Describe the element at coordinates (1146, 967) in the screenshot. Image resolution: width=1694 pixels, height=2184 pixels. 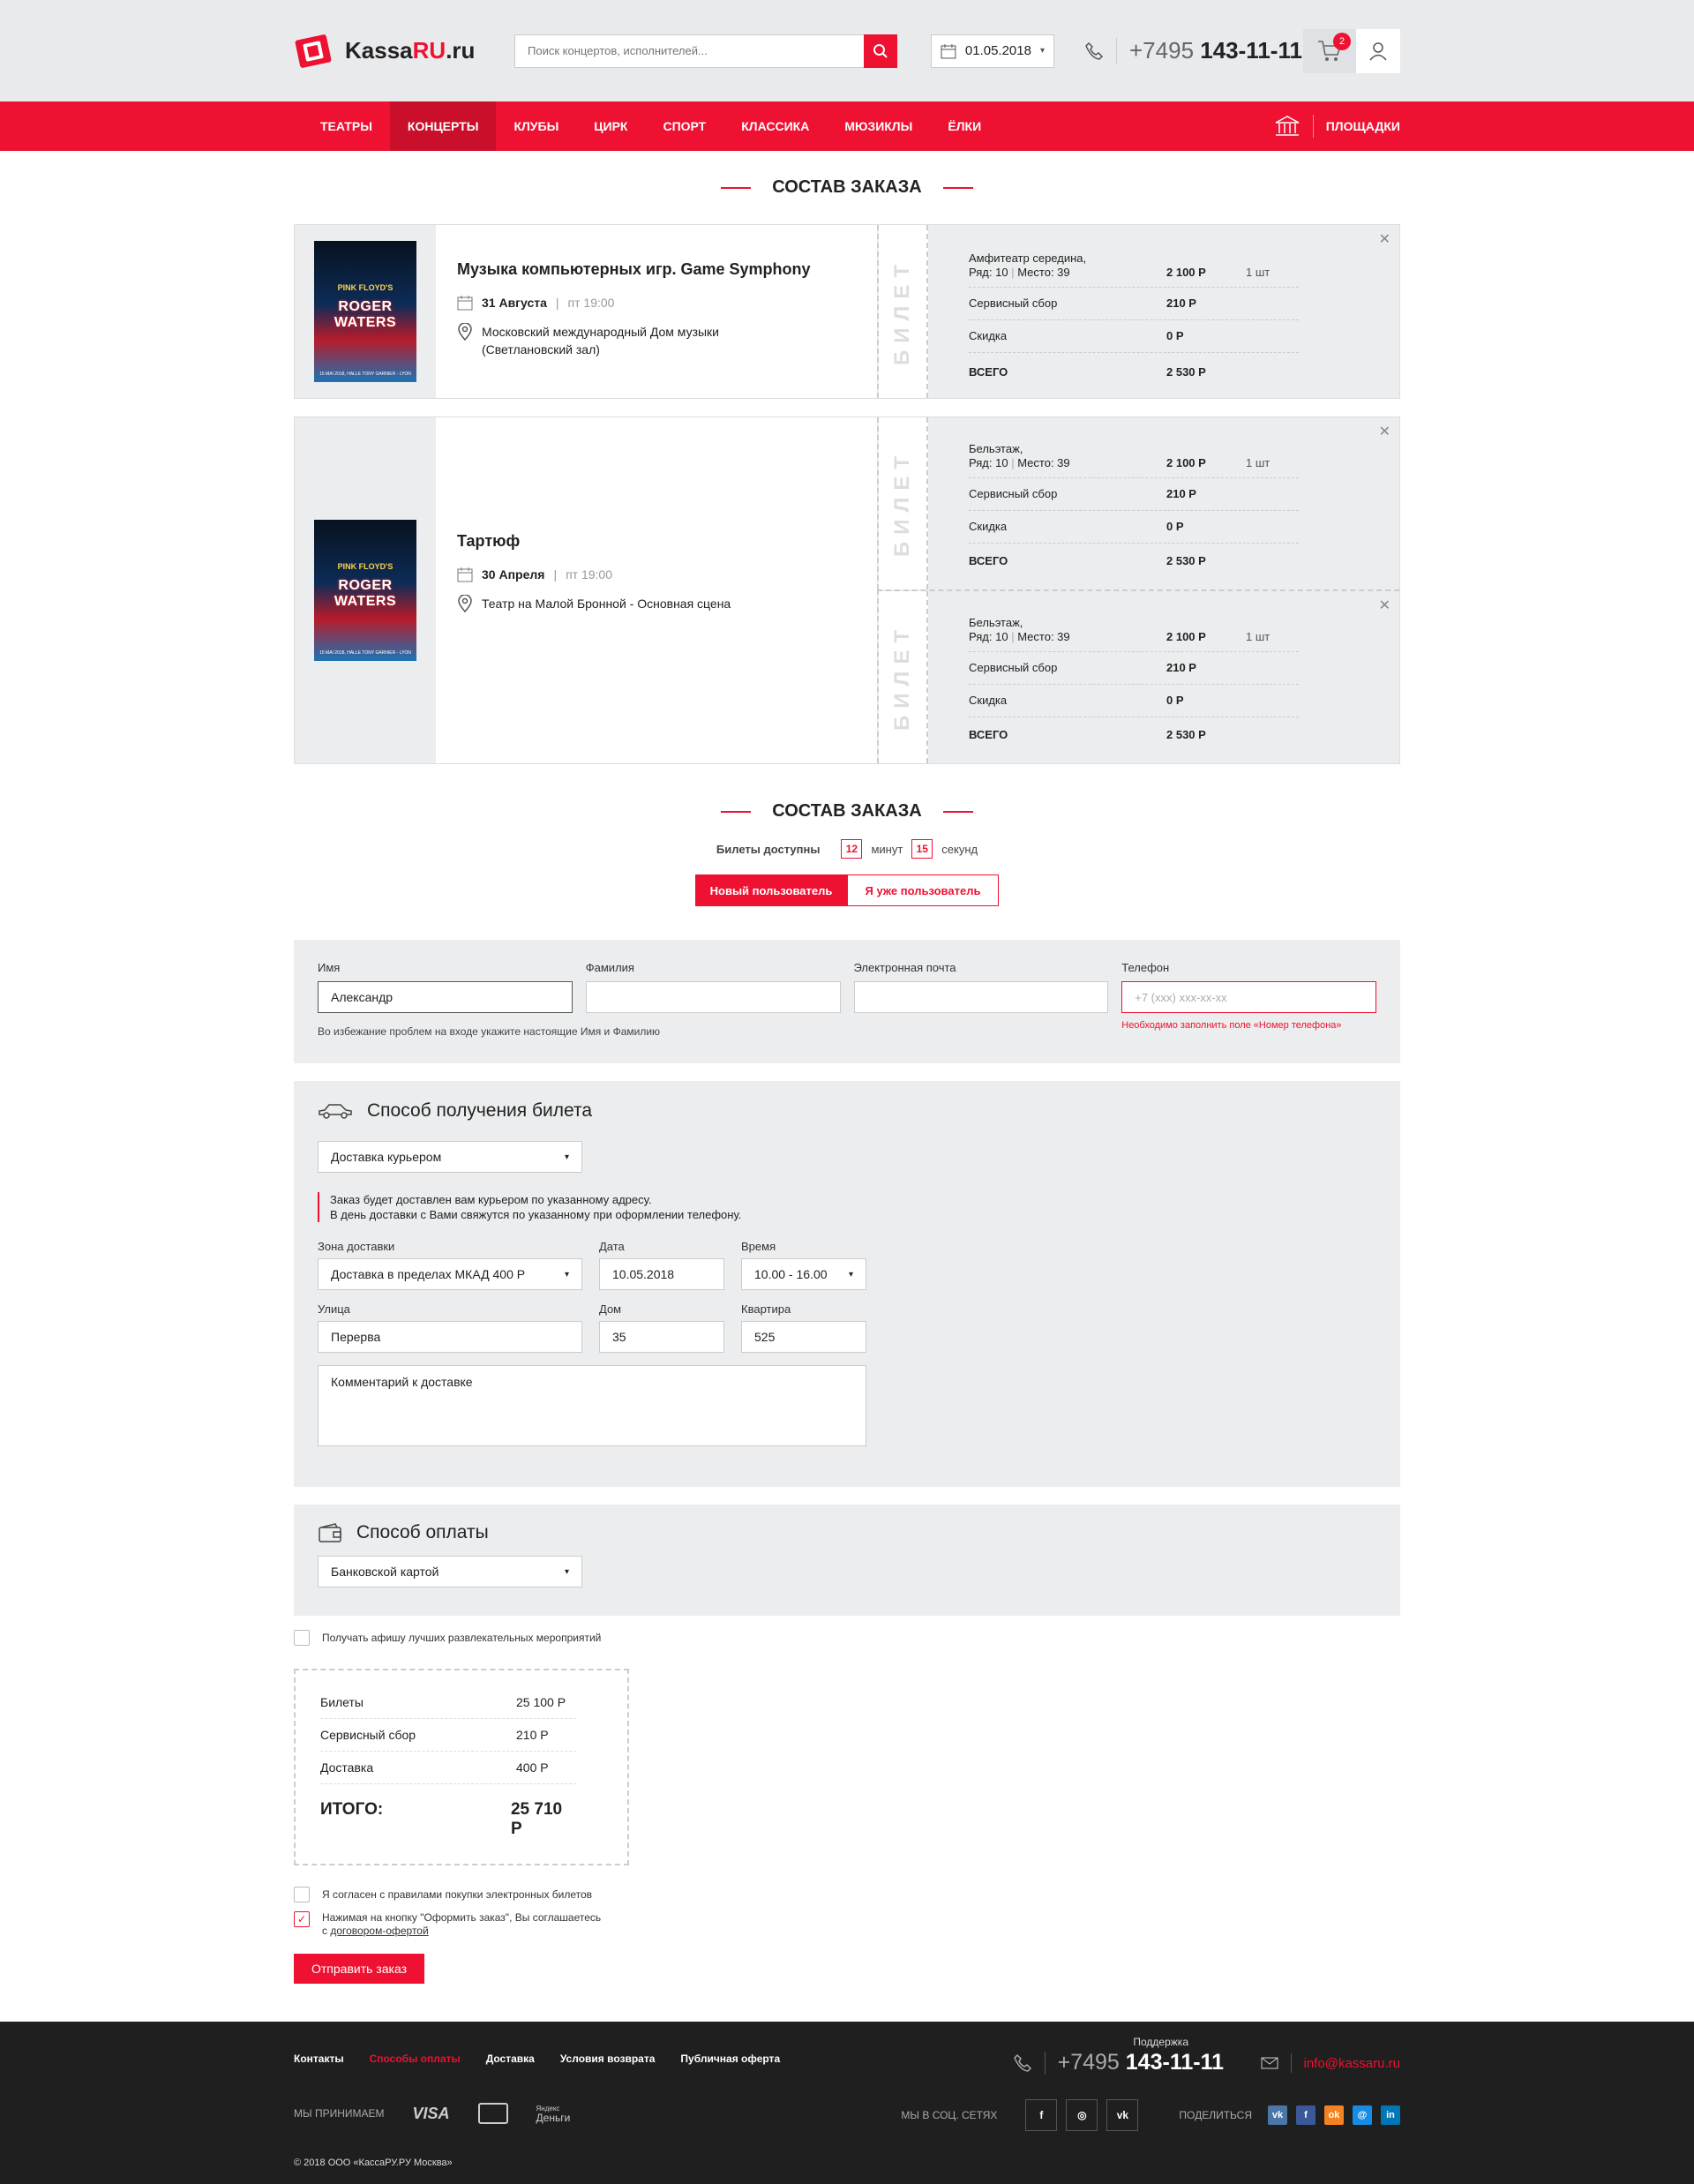
I see `phone-label: Телефон` at that location.